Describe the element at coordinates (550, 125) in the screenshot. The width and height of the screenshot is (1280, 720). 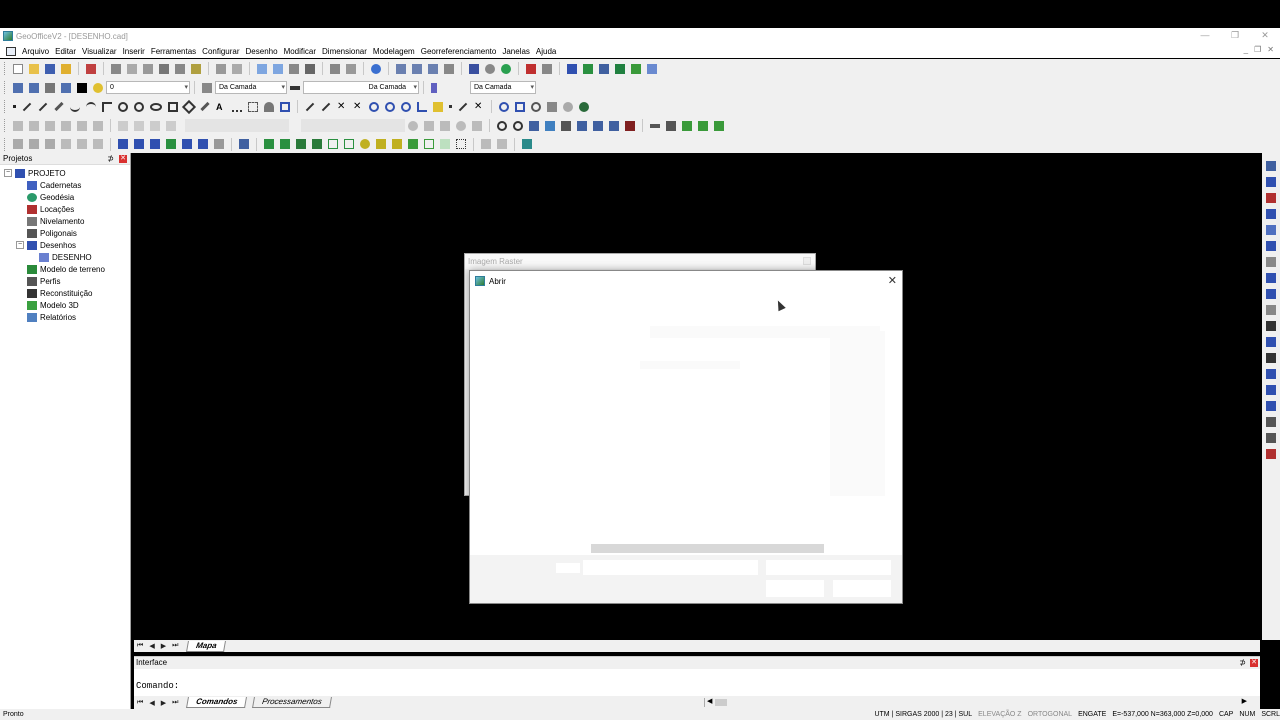
I see `raster-icon` at that location.